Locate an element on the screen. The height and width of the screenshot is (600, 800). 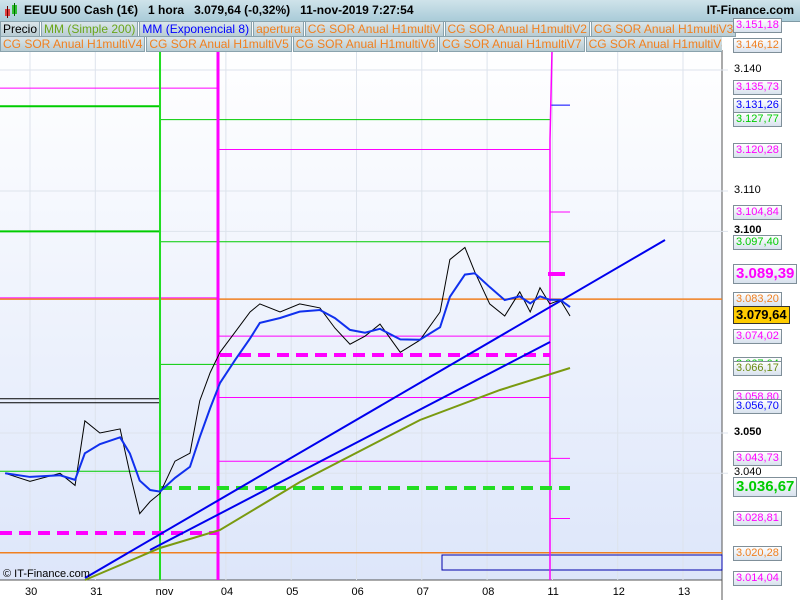
x-tick-label: 11 is located at coordinates (553, 592).